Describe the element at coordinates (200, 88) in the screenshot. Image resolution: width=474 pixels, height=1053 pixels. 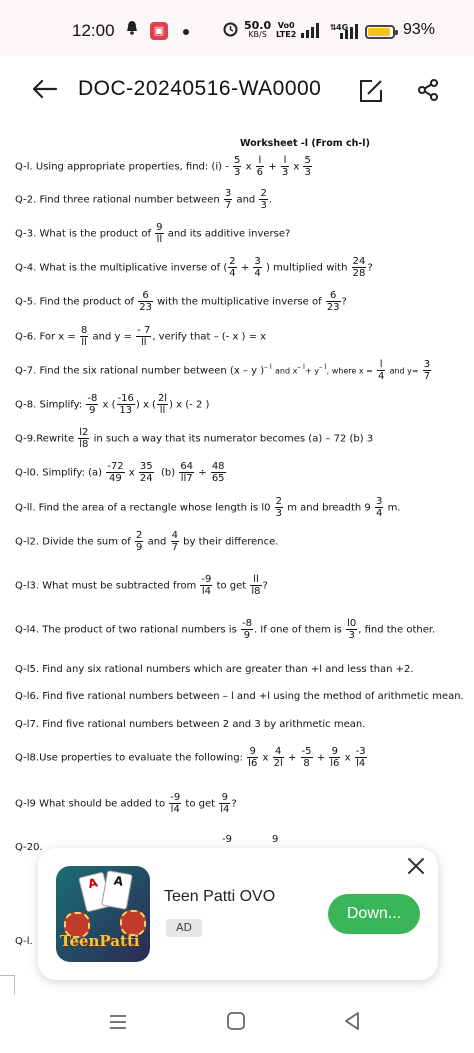
I see `document-title: DOC-20240516-WA0000` at that location.